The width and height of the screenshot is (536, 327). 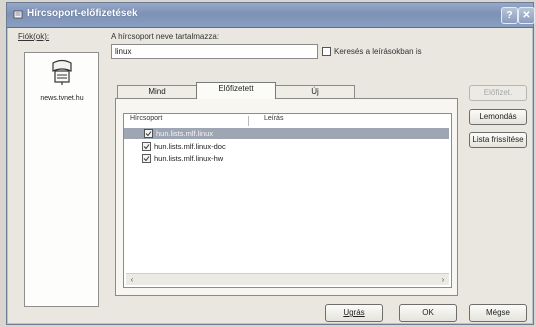 What do you see at coordinates (286, 133) in the screenshot?
I see `list-item: hun.lists.mlf.linux` at bounding box center [286, 133].